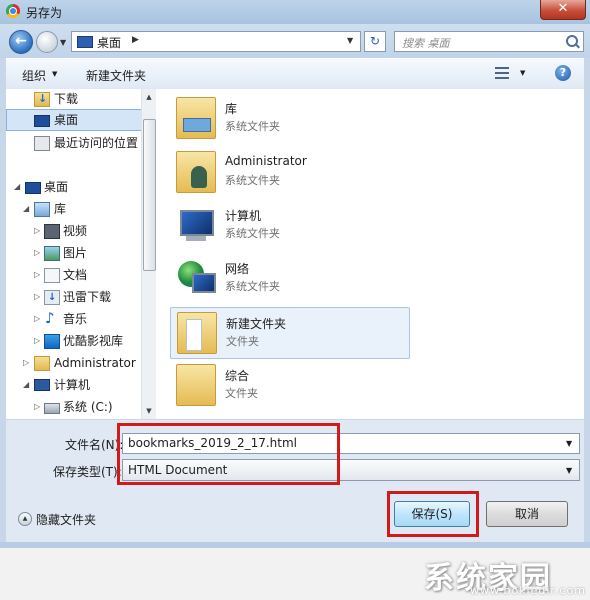  Describe the element at coordinates (52, 408) in the screenshot. I see `drive-icon` at that location.